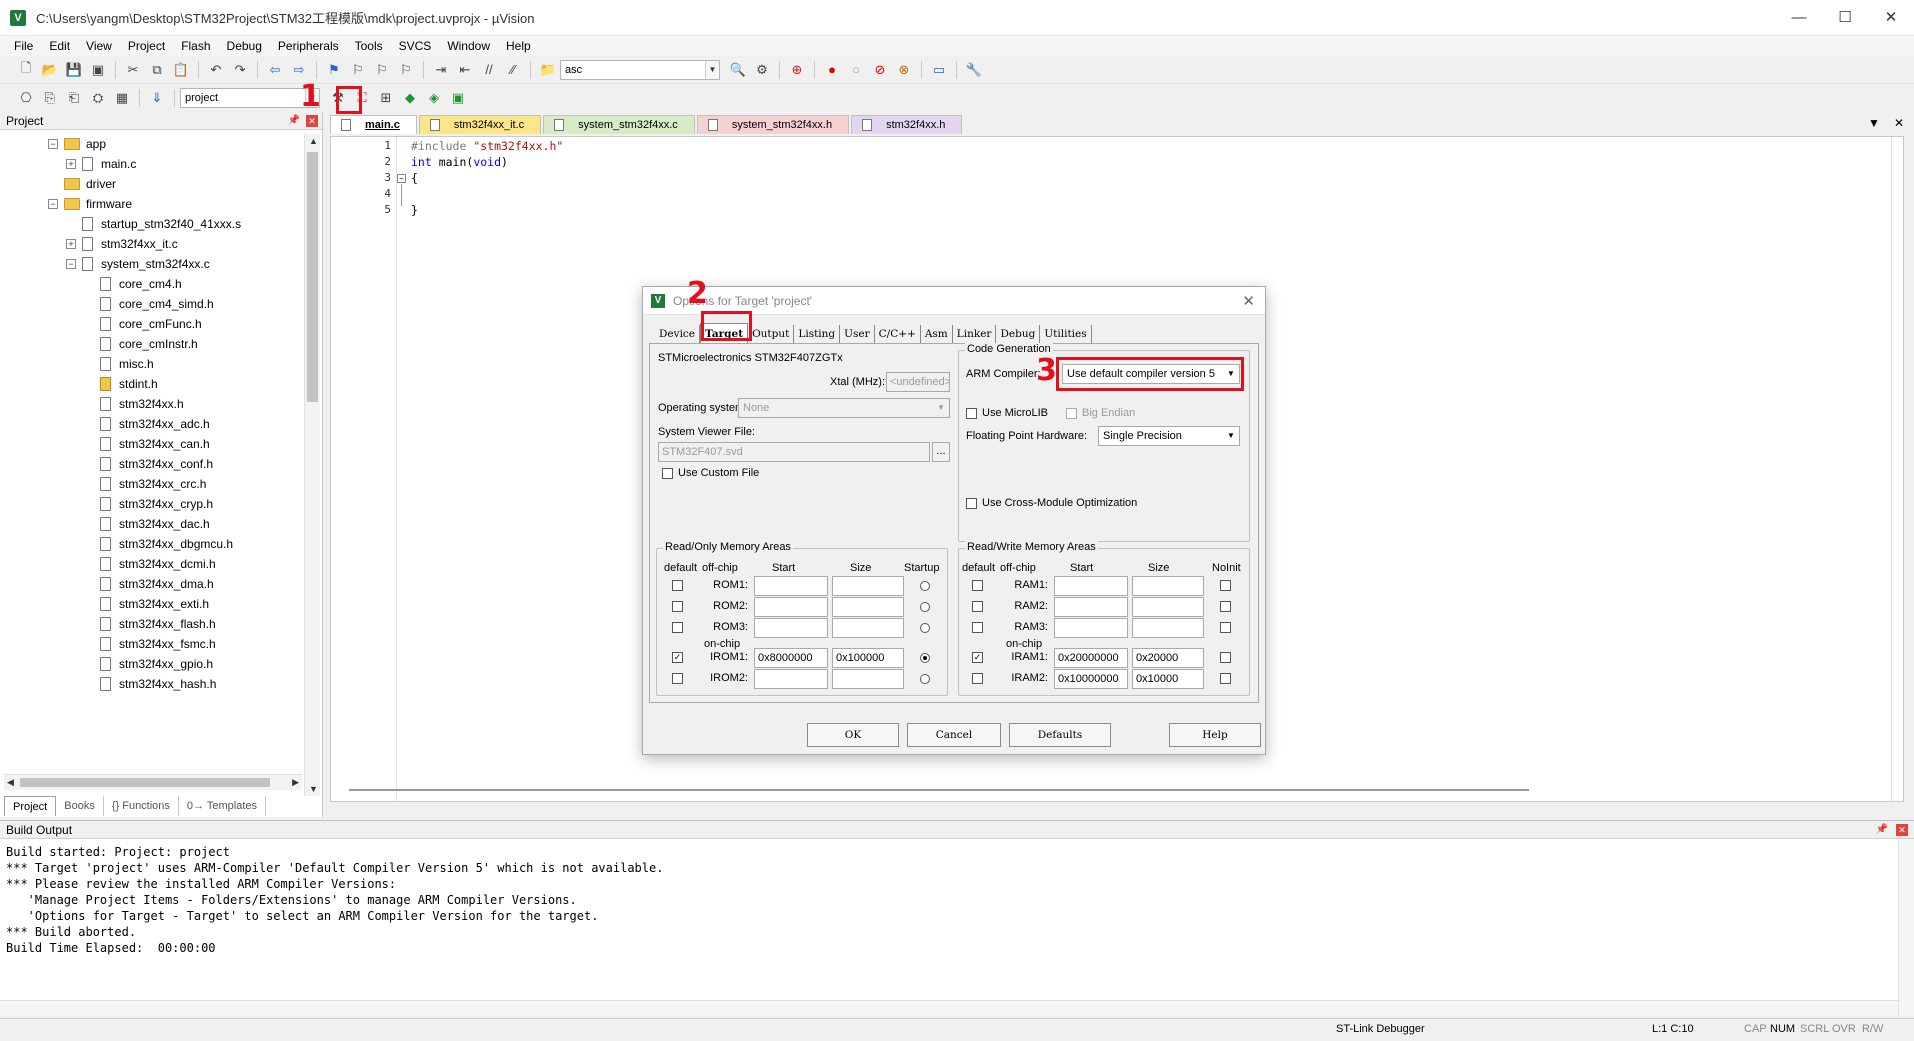 The width and height of the screenshot is (1914, 1041). Describe the element at coordinates (98, 70) in the screenshot. I see `save-all-icon: ▣` at that location.